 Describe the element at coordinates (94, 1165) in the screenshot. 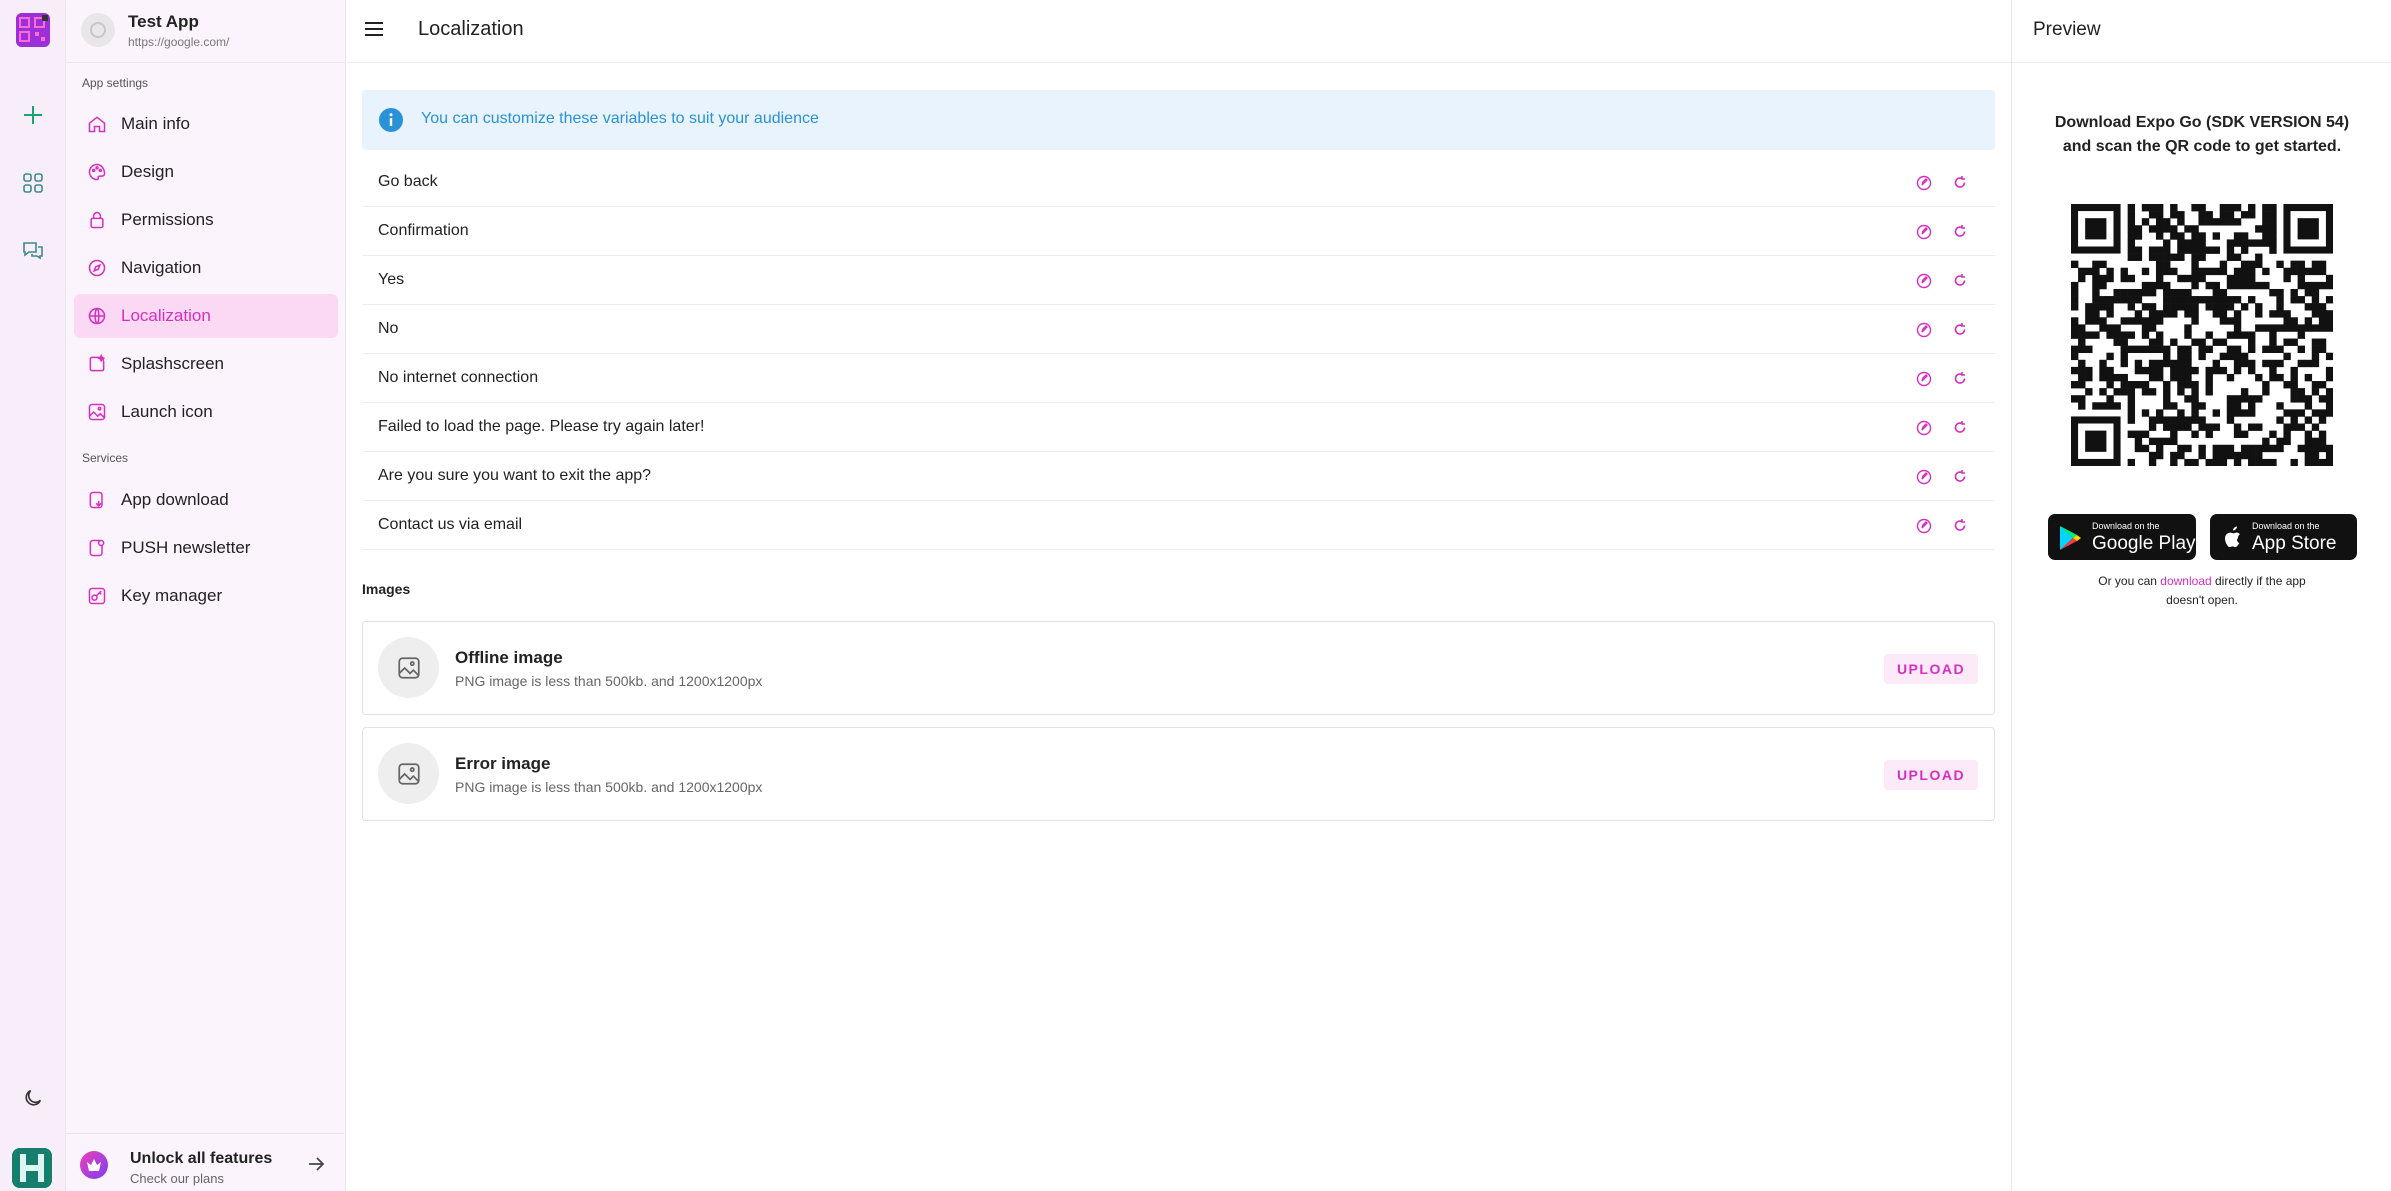

I see `crown-icon` at that location.